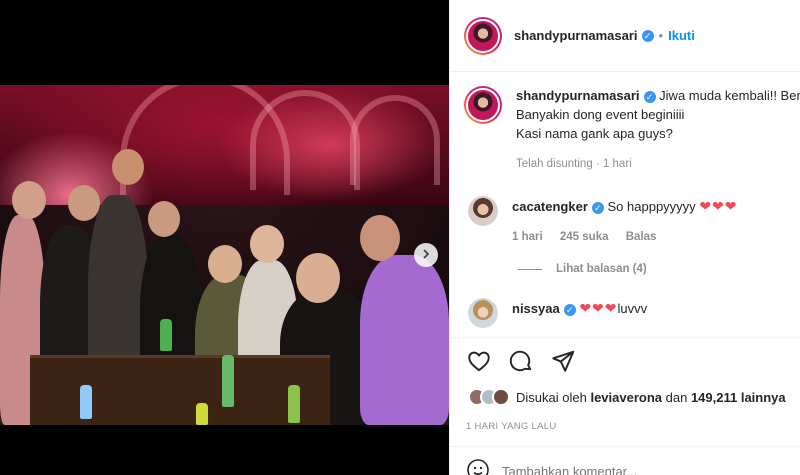 This screenshot has height=475, width=800. Describe the element at coordinates (527, 237) in the screenshot. I see `comment-time: 1 hari` at that location.